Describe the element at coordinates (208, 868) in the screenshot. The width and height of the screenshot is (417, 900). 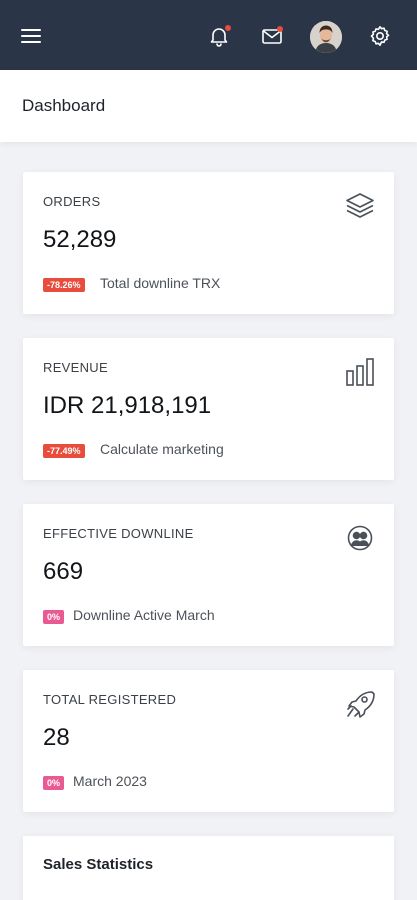
I see `sales-statistics-card: Sales Statistics` at that location.